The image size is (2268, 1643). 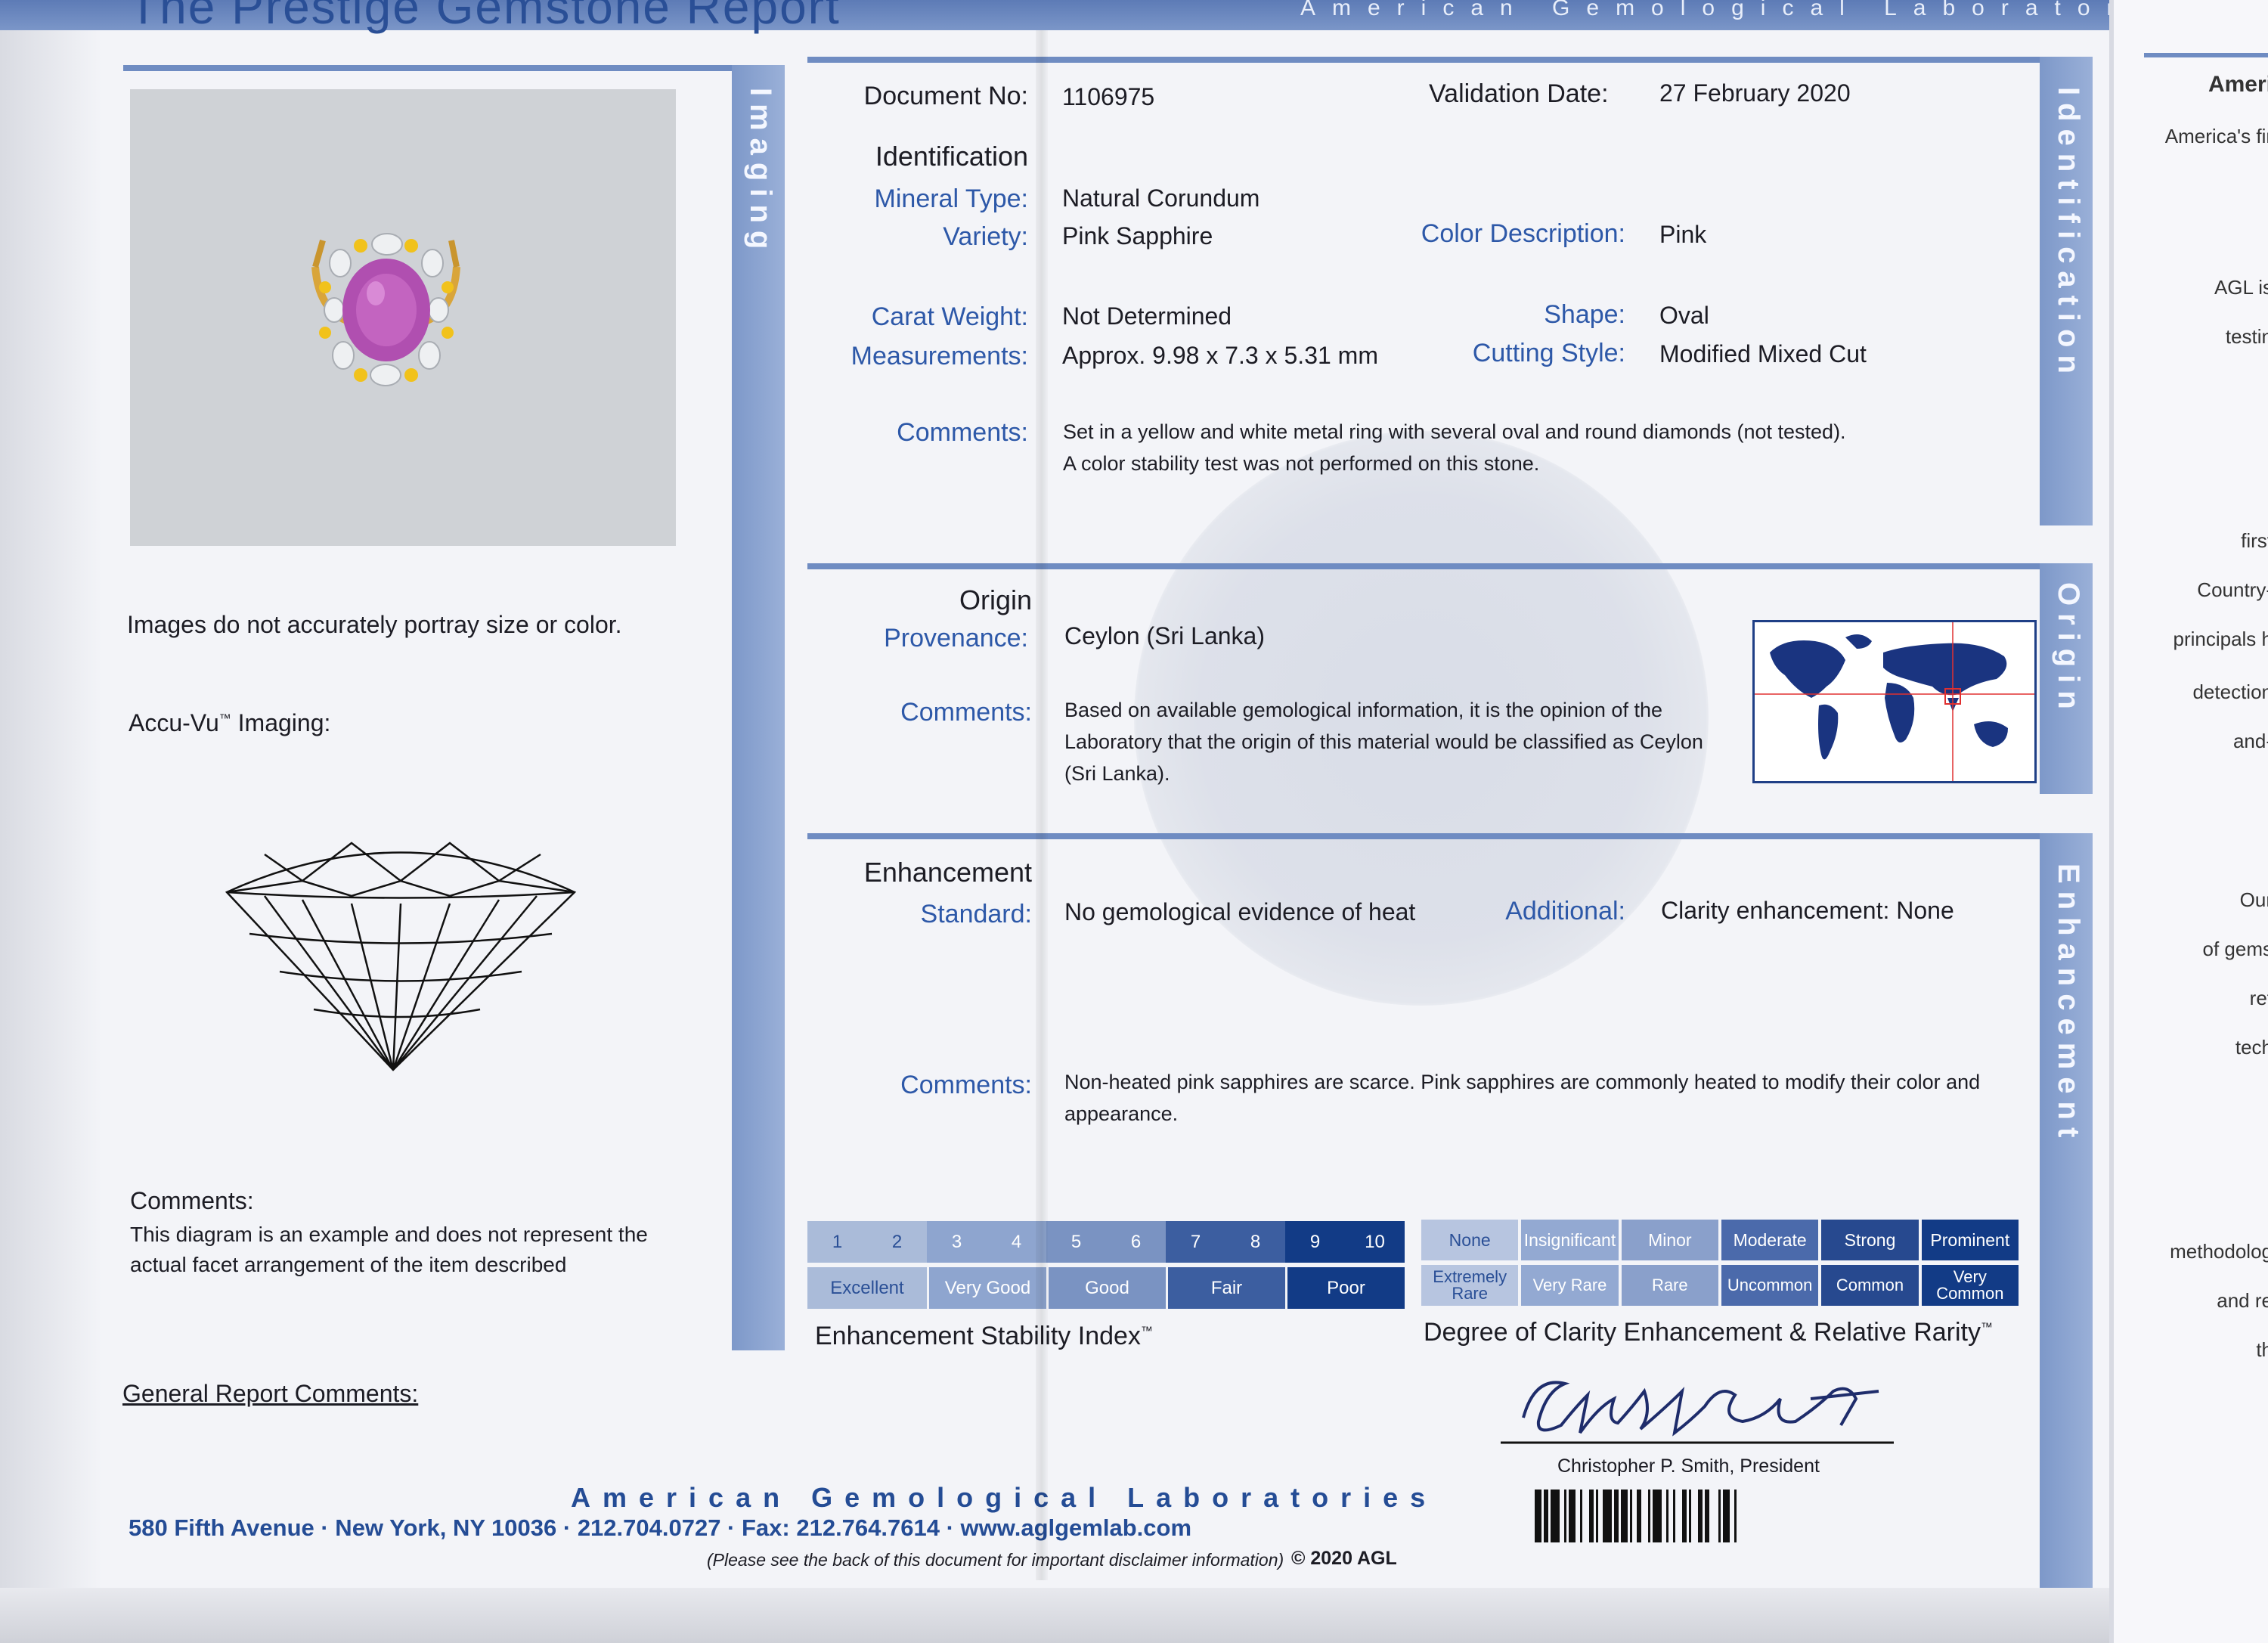 What do you see at coordinates (1450, 60) in the screenshot?
I see `identification-rule` at bounding box center [1450, 60].